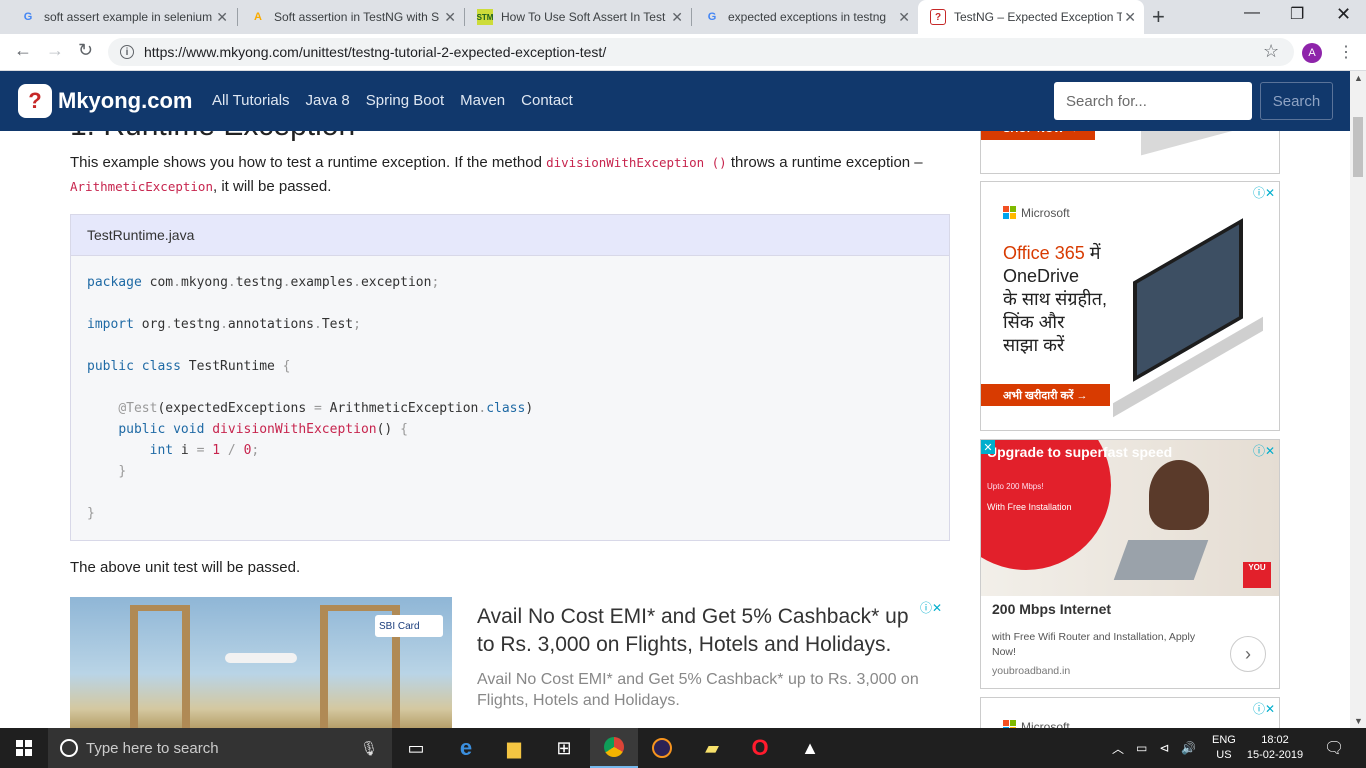 The image size is (1366, 768). Describe the element at coordinates (261, 662) in the screenshot. I see `ad-image: SBI Card` at that location.